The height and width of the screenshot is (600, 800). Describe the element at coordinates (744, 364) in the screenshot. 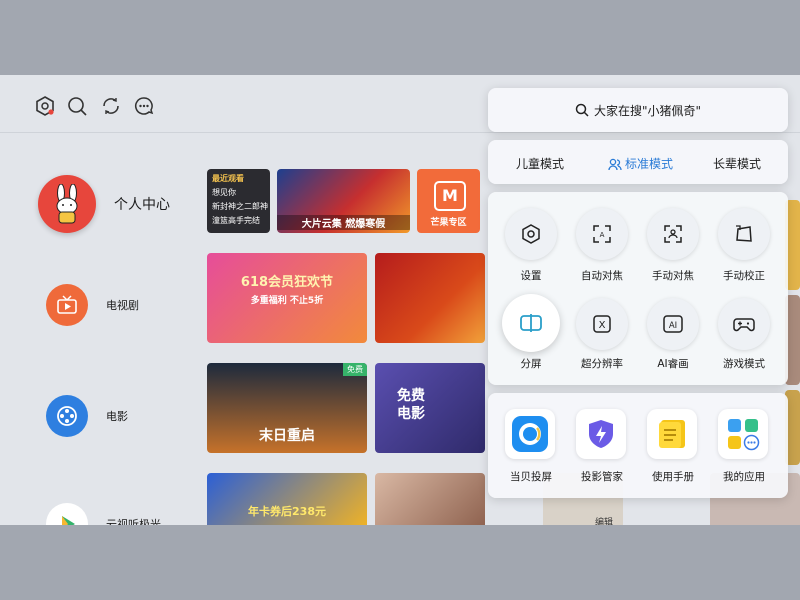

I see `quick-game-mode-label: 游戏模式` at that location.